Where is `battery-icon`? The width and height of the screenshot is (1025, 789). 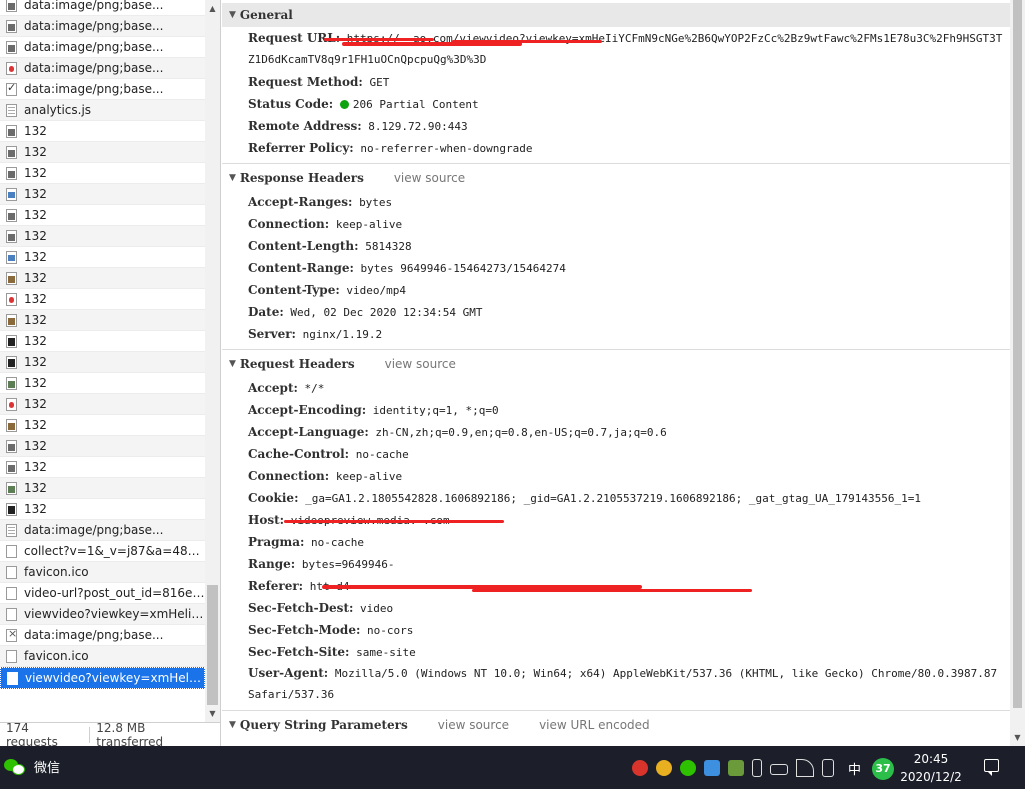 battery-icon is located at coordinates (779, 769).